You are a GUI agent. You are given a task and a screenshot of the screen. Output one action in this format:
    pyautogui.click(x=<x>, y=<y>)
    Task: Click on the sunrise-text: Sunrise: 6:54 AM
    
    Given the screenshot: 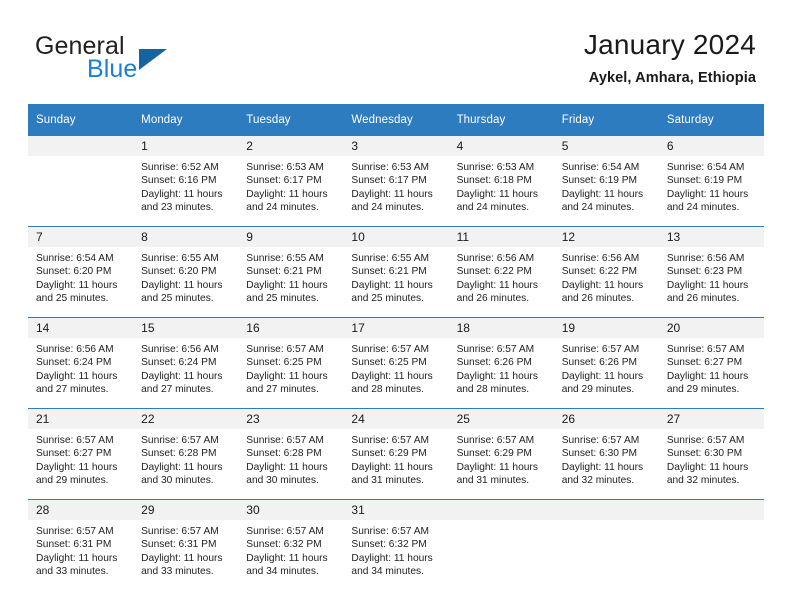 What is the action you would take?
    pyautogui.click(x=600, y=167)
    